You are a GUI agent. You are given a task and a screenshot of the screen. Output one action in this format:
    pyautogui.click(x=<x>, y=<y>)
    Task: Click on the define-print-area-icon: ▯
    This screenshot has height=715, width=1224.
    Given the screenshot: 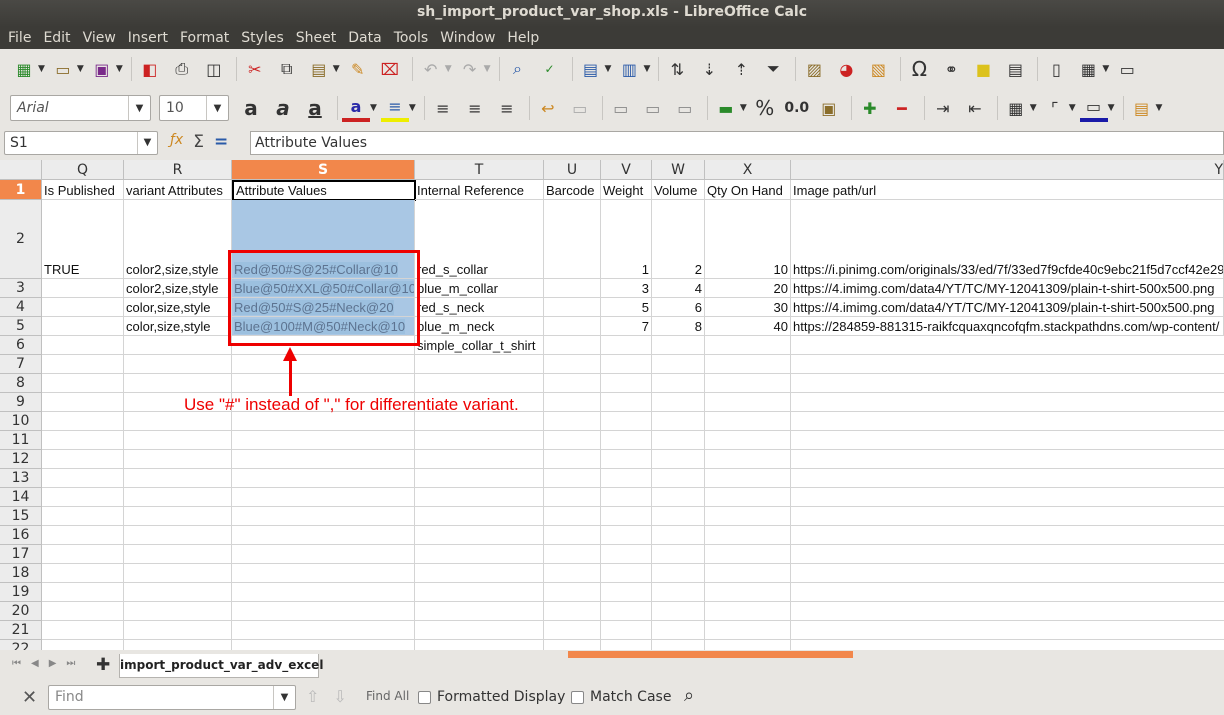 What is the action you would take?
    pyautogui.click(x=1056, y=69)
    